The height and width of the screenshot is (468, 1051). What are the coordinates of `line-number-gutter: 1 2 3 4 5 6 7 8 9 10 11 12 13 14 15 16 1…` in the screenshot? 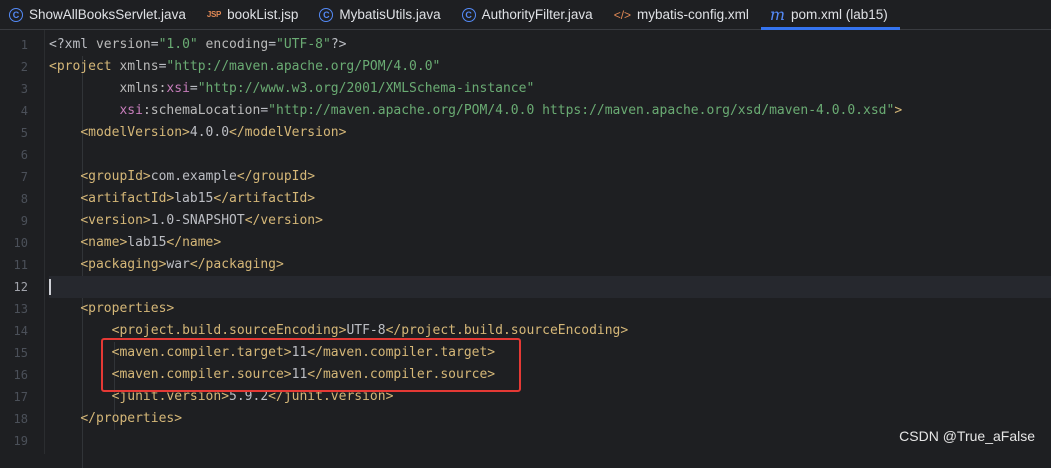 It's located at (18, 243).